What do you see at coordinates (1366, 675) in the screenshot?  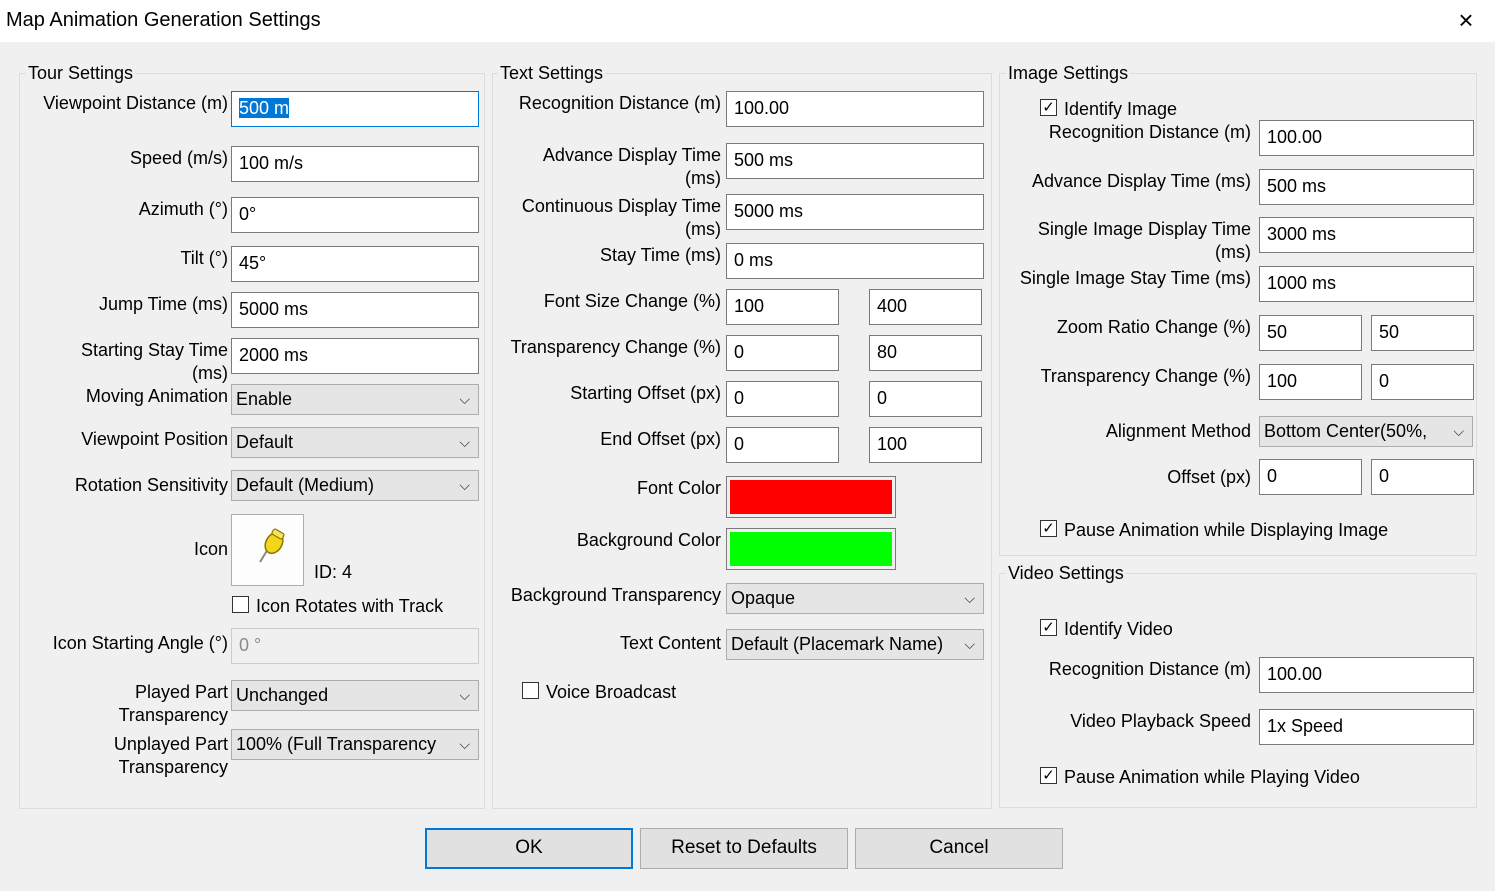 I see `video-recognition-distance-input: 100.00` at bounding box center [1366, 675].